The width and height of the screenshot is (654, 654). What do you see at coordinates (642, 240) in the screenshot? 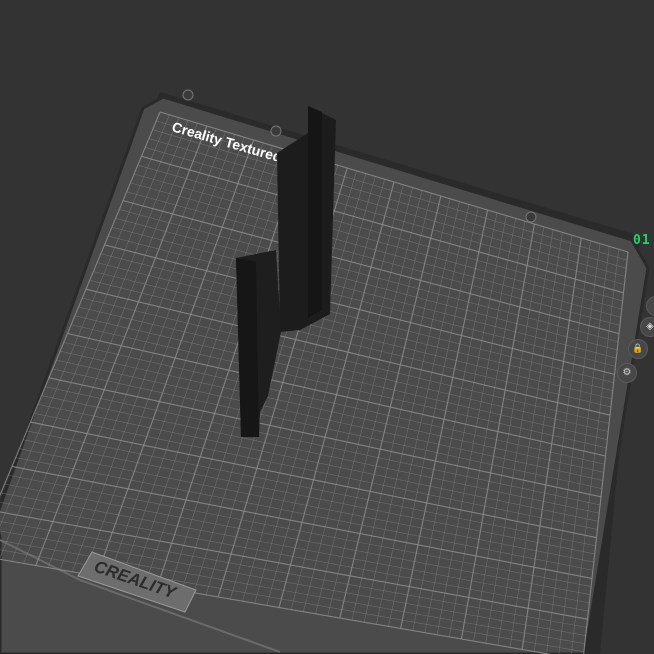
I see `coordinate-readout: 01` at bounding box center [642, 240].